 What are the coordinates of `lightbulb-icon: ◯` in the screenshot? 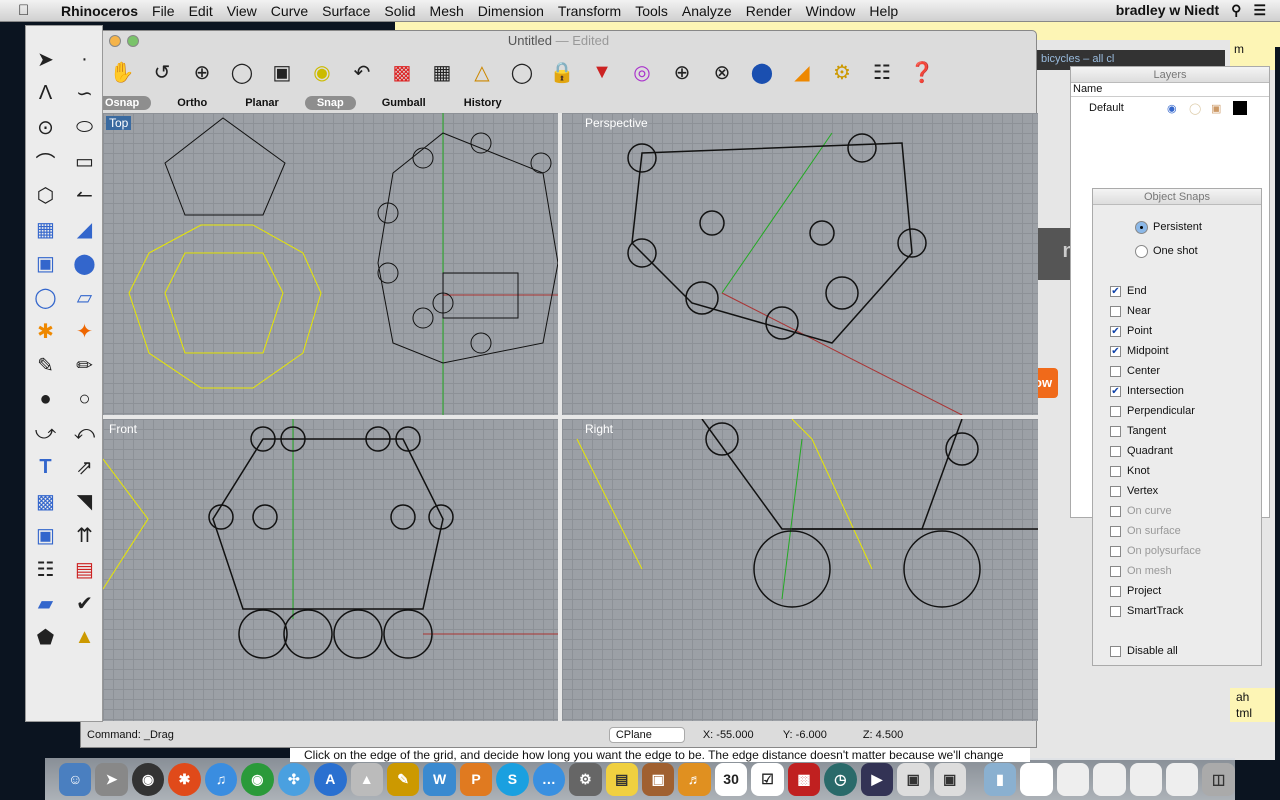 It's located at (1200, 108).